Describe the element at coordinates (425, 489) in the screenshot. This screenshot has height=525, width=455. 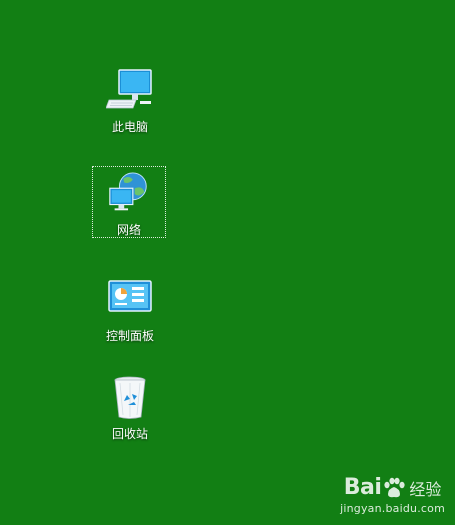
I see `watermark-suffix: 经验` at that location.